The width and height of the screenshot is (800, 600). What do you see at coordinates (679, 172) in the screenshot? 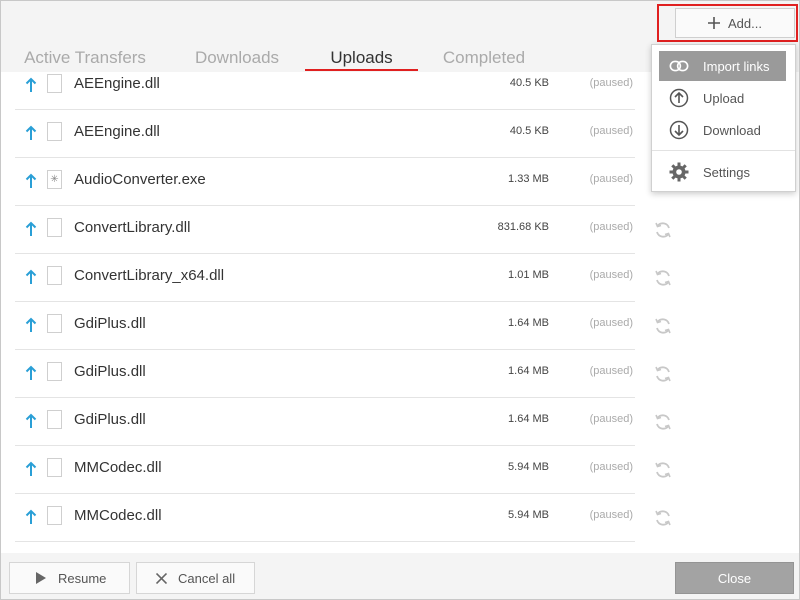
I see `gear-icon` at bounding box center [679, 172].